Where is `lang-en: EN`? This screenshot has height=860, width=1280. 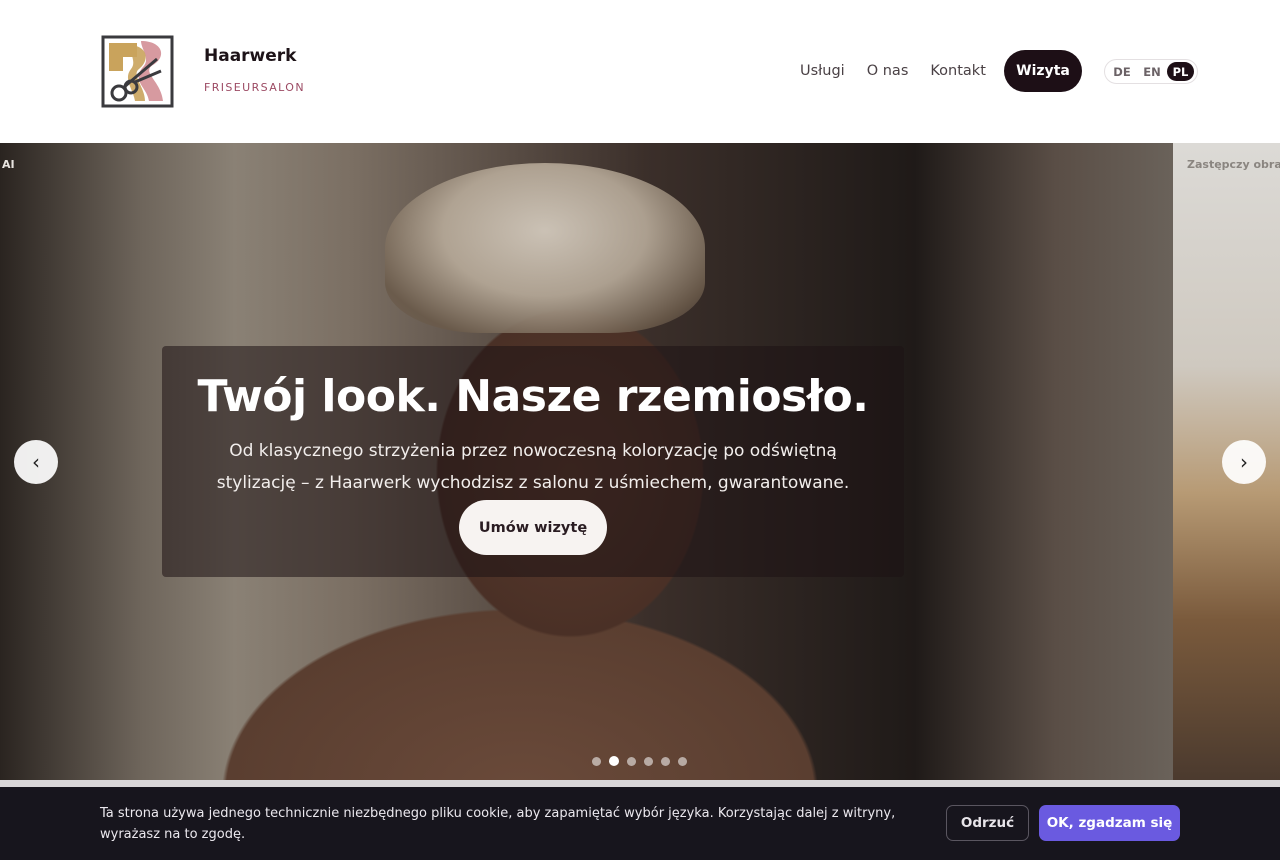 lang-en: EN is located at coordinates (1152, 71).